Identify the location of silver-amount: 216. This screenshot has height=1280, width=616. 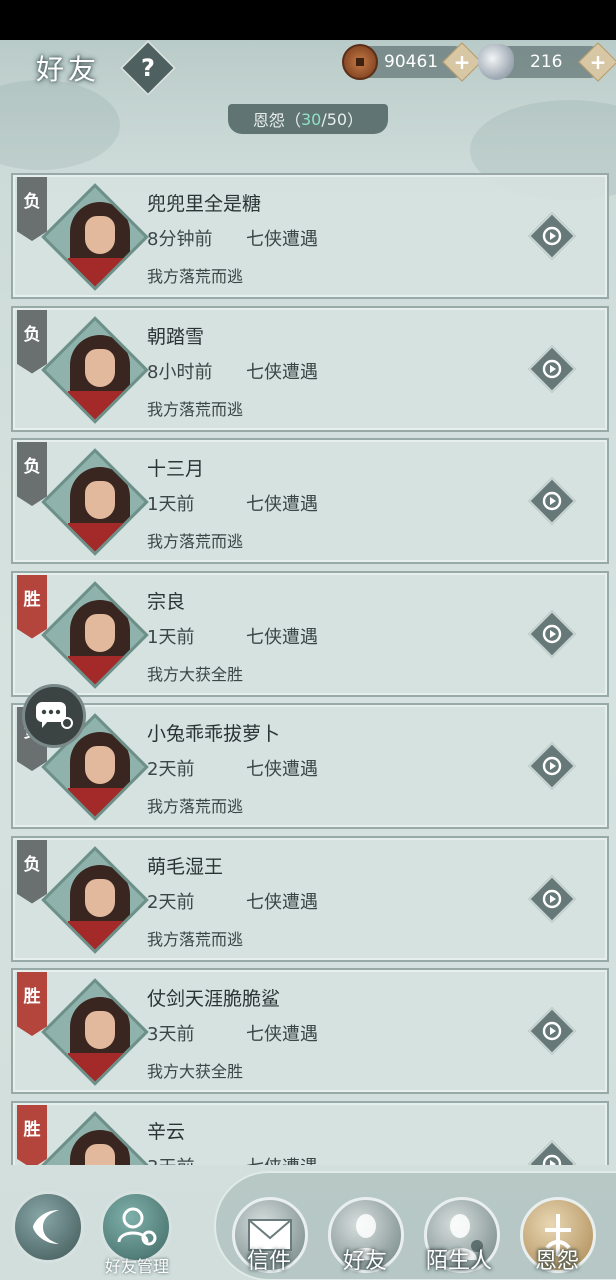
(546, 62).